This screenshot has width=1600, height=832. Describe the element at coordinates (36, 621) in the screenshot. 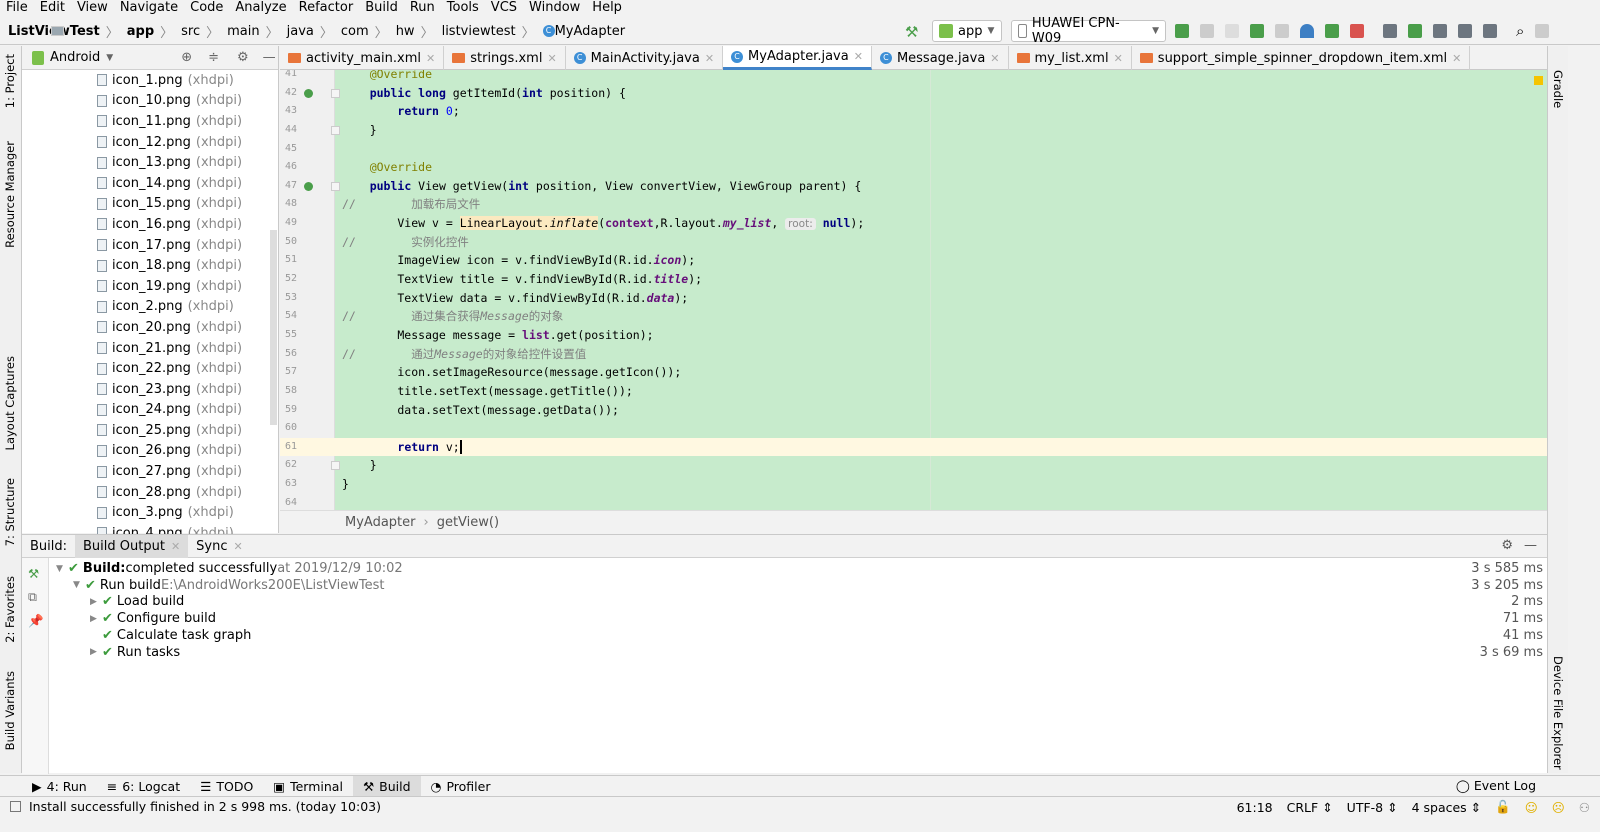

I see `pin-icon: 📌` at that location.